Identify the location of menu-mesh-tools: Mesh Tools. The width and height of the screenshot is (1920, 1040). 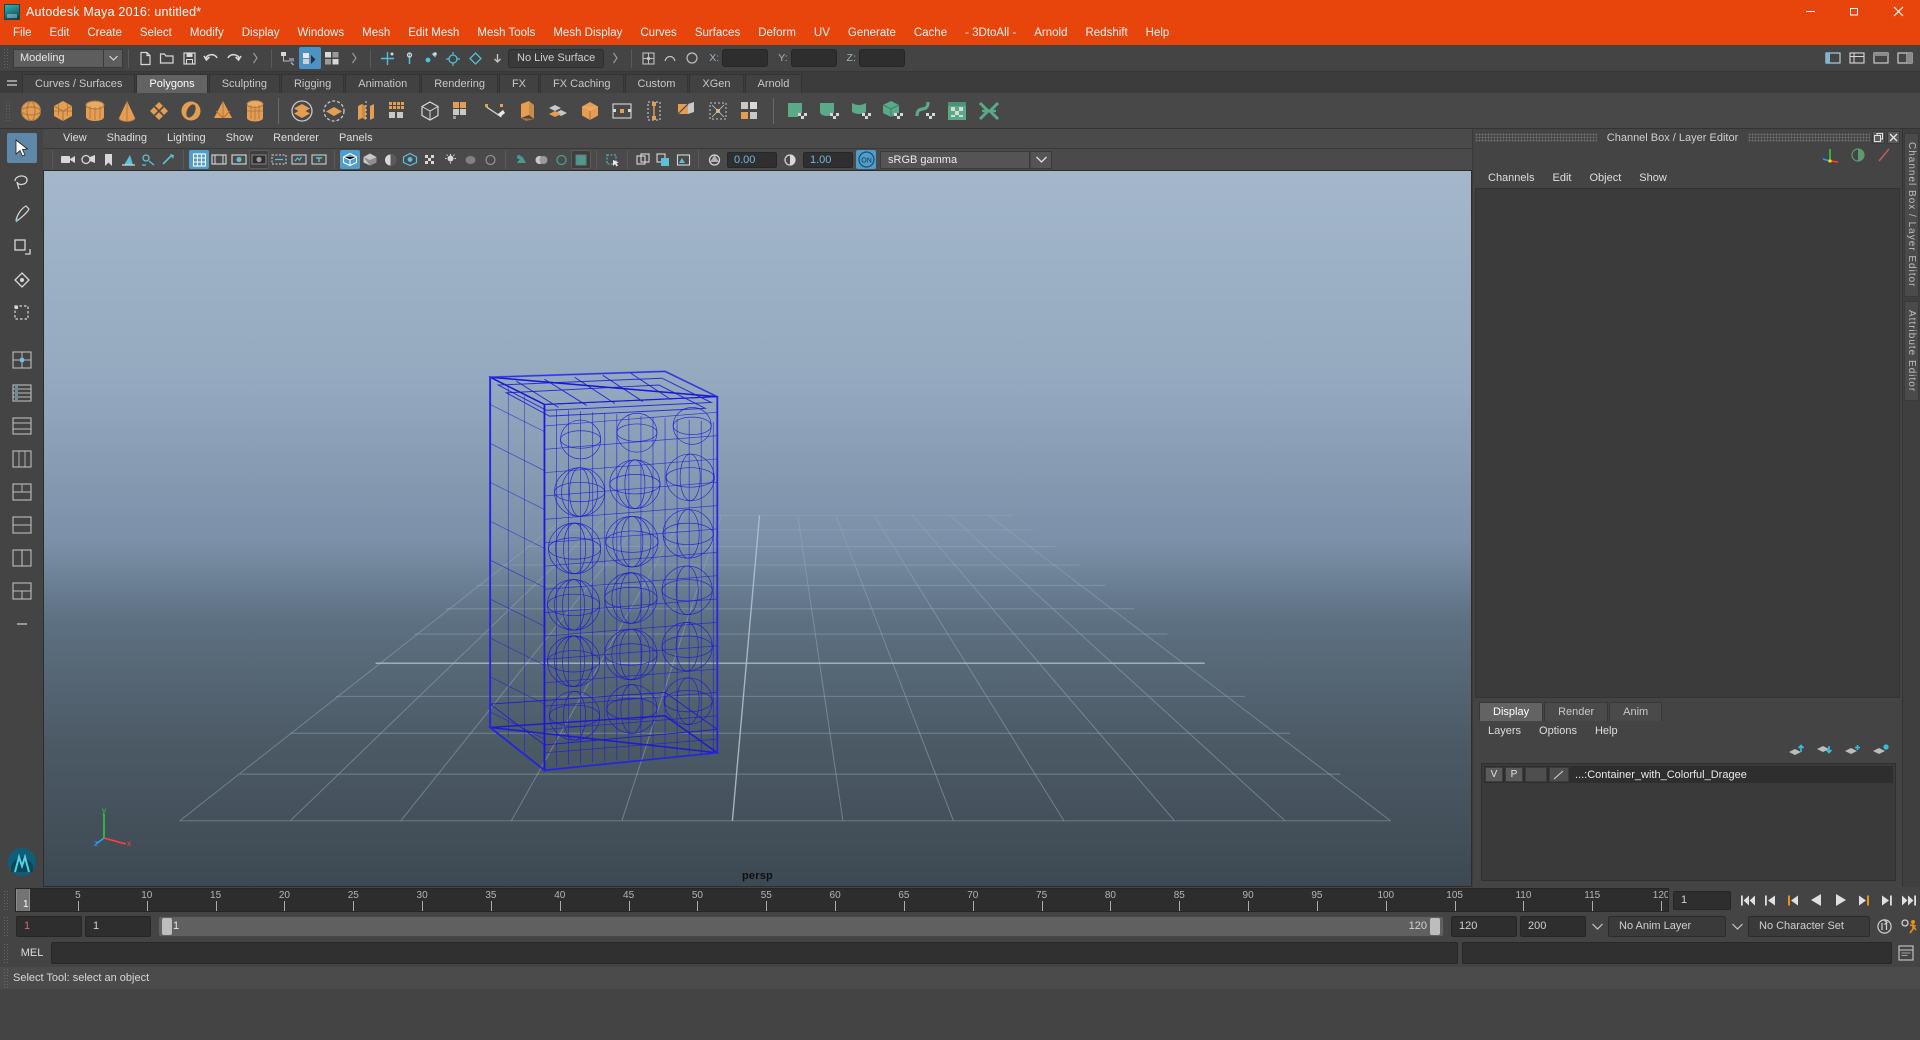
(506, 34).